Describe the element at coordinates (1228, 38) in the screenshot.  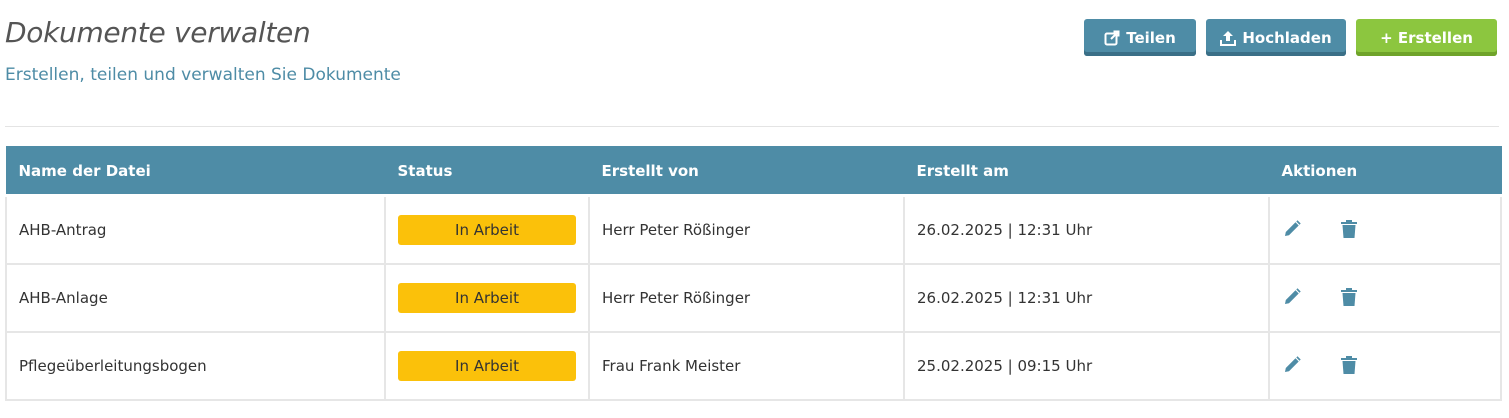
I see `upload-icon` at that location.